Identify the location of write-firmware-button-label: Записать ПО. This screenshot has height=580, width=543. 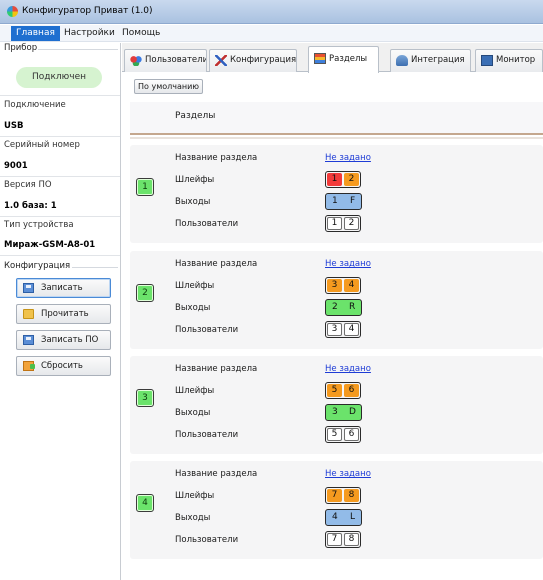
(70, 340).